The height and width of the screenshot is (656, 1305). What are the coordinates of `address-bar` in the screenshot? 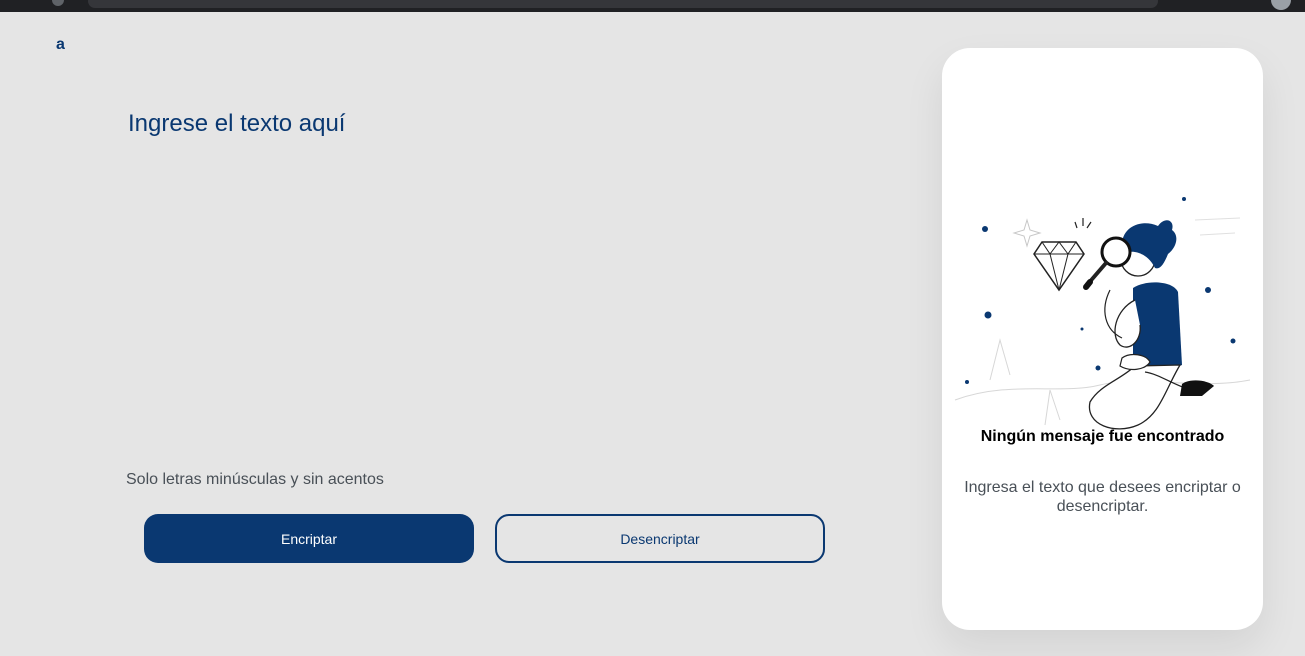 It's located at (623, 4).